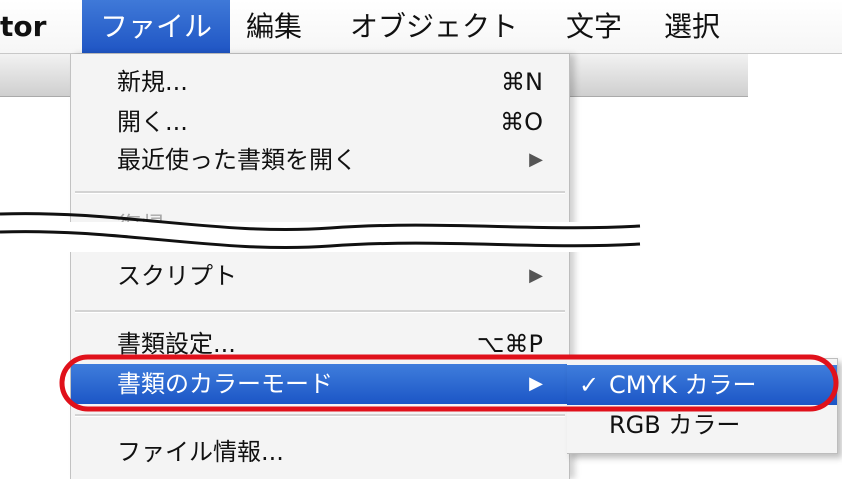 The width and height of the screenshot is (842, 479). What do you see at coordinates (692, 26) in the screenshot?
I see `menu-select: 選択` at bounding box center [692, 26].